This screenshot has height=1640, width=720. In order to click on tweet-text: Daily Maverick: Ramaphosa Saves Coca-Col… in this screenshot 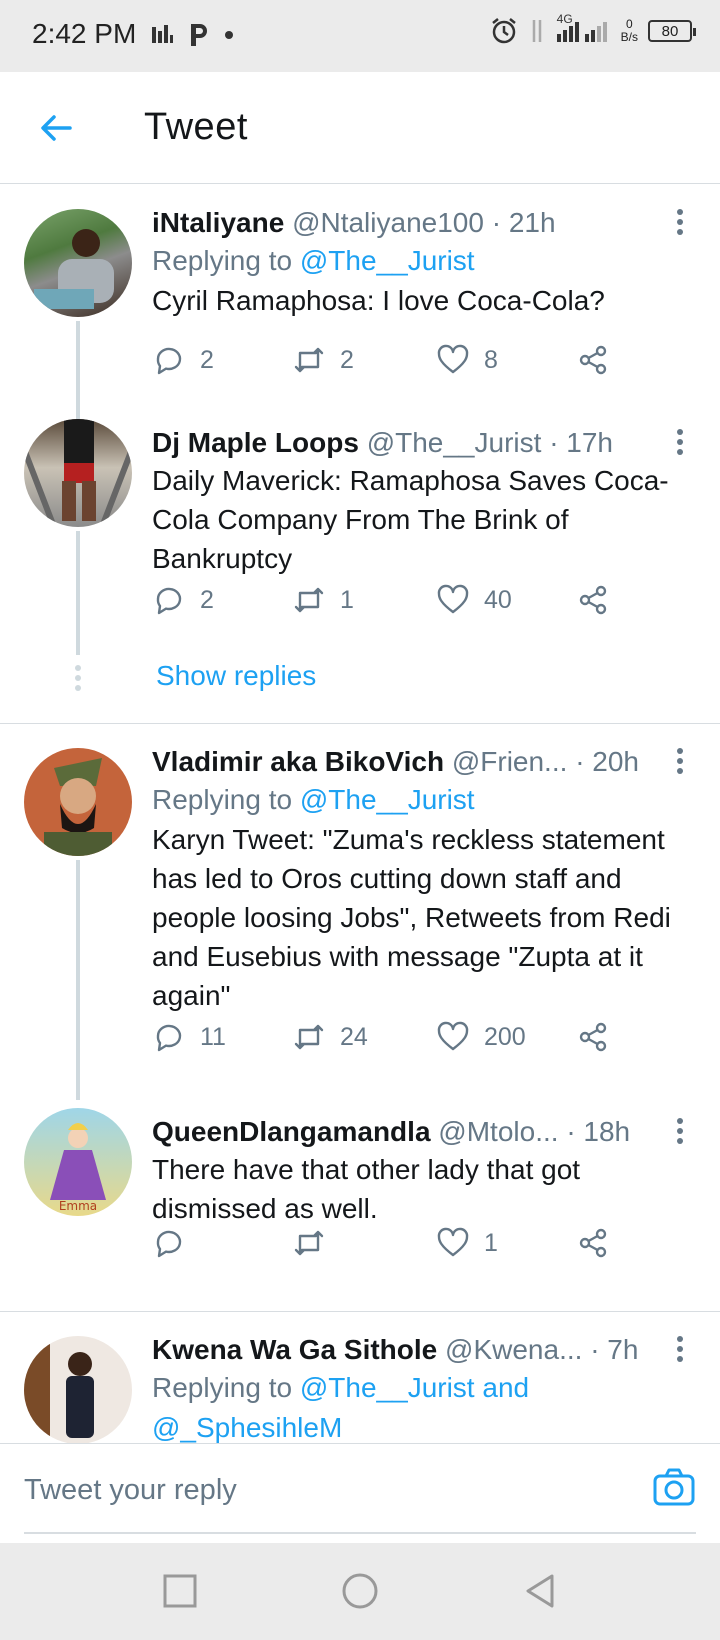, I will do `click(410, 519)`.